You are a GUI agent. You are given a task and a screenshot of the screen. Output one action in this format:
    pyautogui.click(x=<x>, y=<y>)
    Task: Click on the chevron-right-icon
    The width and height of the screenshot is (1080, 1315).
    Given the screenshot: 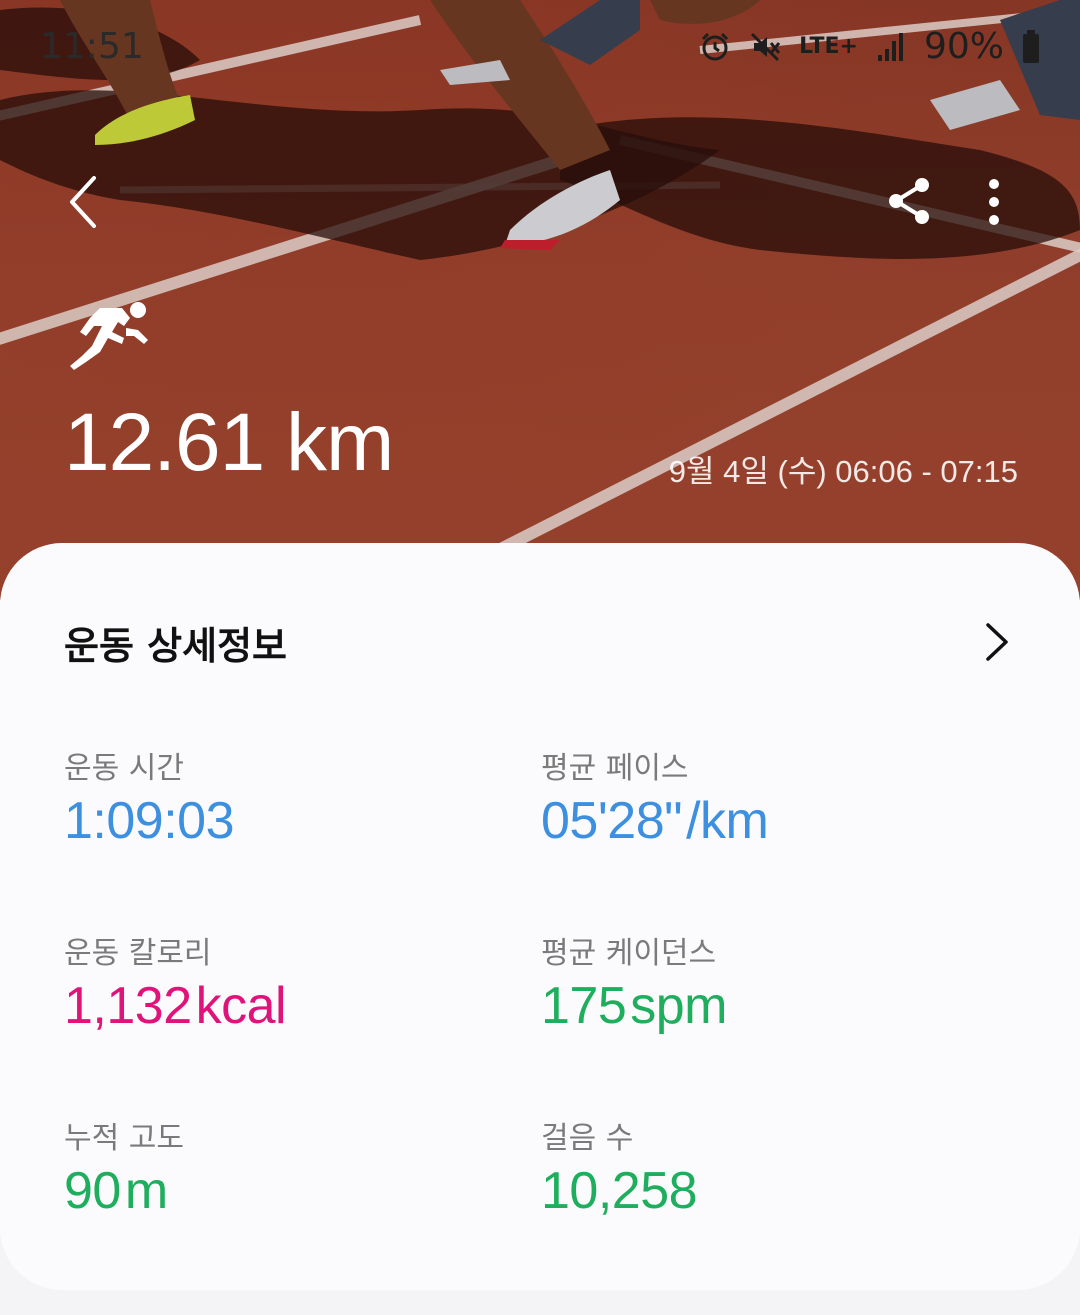 What is the action you would take?
    pyautogui.click(x=997, y=642)
    